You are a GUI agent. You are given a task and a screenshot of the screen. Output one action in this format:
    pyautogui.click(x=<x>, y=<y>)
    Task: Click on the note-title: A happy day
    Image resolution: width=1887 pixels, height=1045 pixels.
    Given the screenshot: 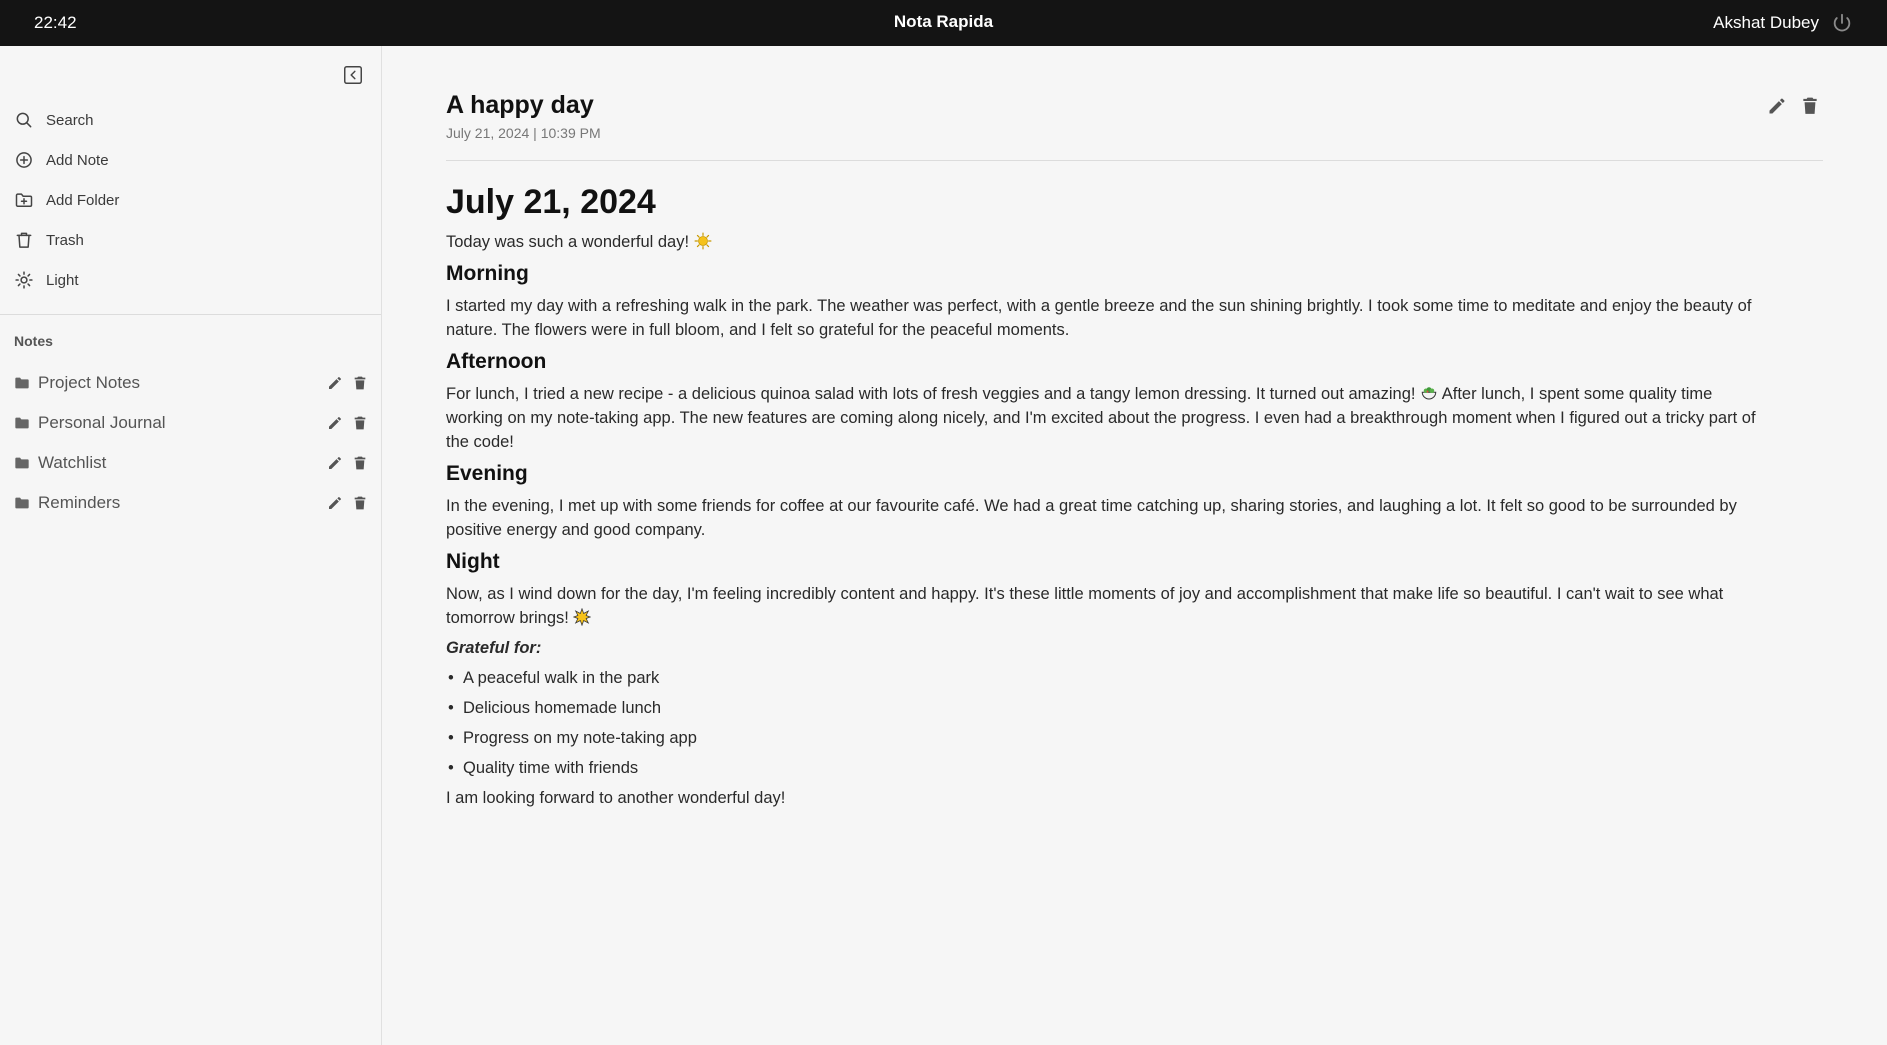 What is the action you would take?
    pyautogui.click(x=520, y=105)
    